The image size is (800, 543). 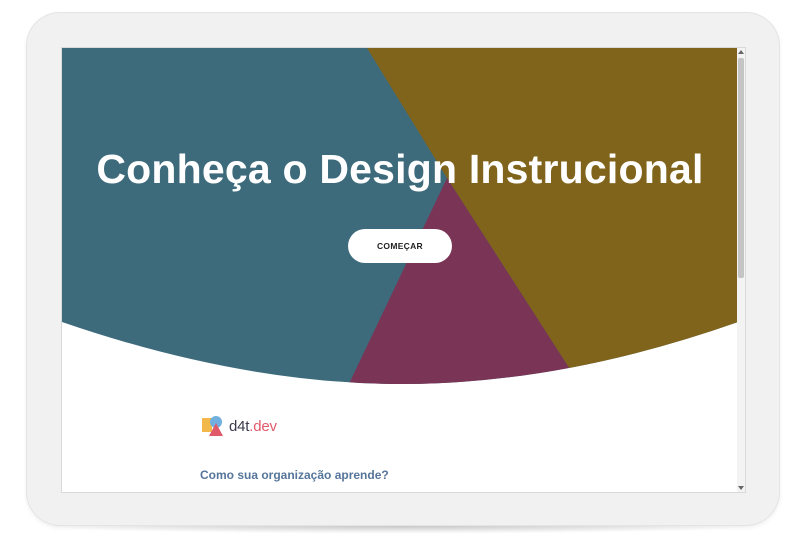 I want to click on start-button: COMEÇAR, so click(x=400, y=246).